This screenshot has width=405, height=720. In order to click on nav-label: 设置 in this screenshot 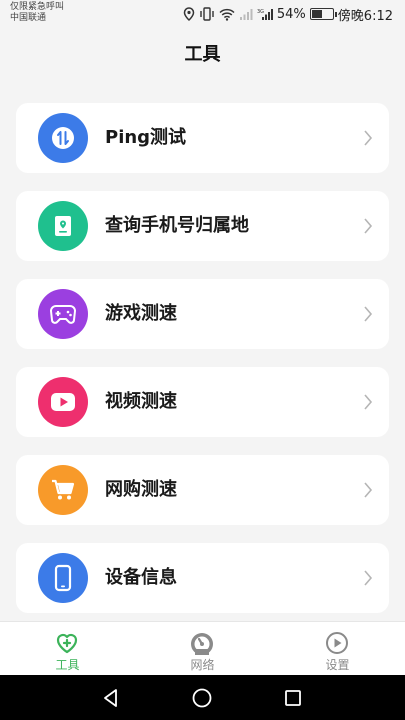, I will do `click(337, 665)`.